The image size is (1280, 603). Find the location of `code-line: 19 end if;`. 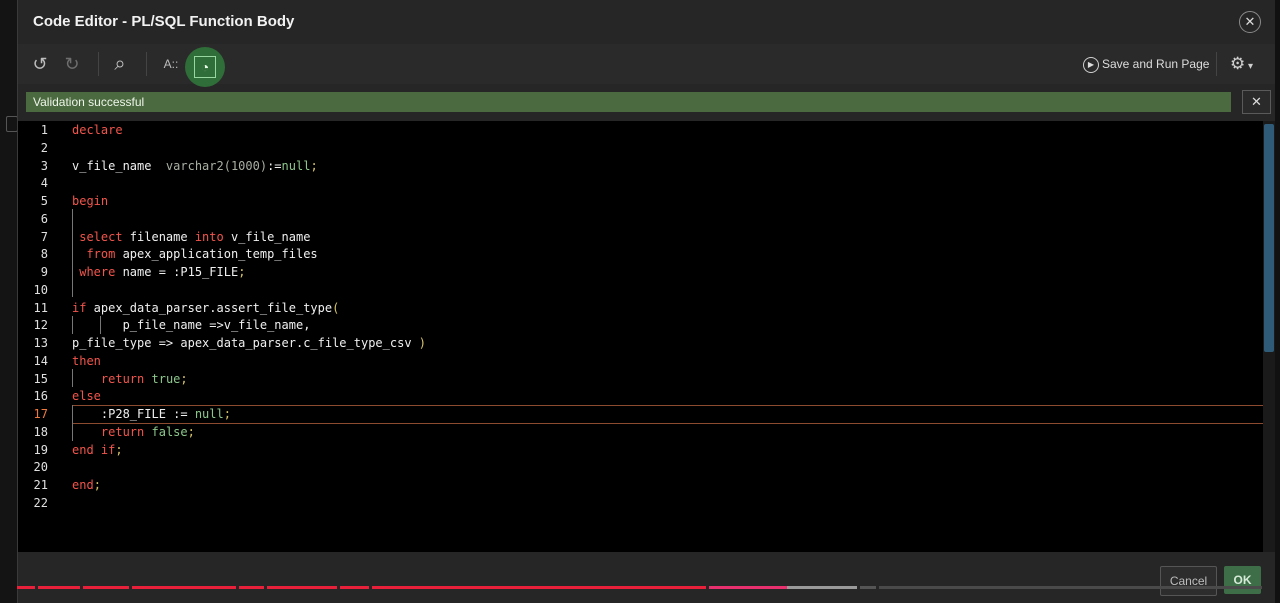

code-line: 19 end if; is located at coordinates (638, 450).